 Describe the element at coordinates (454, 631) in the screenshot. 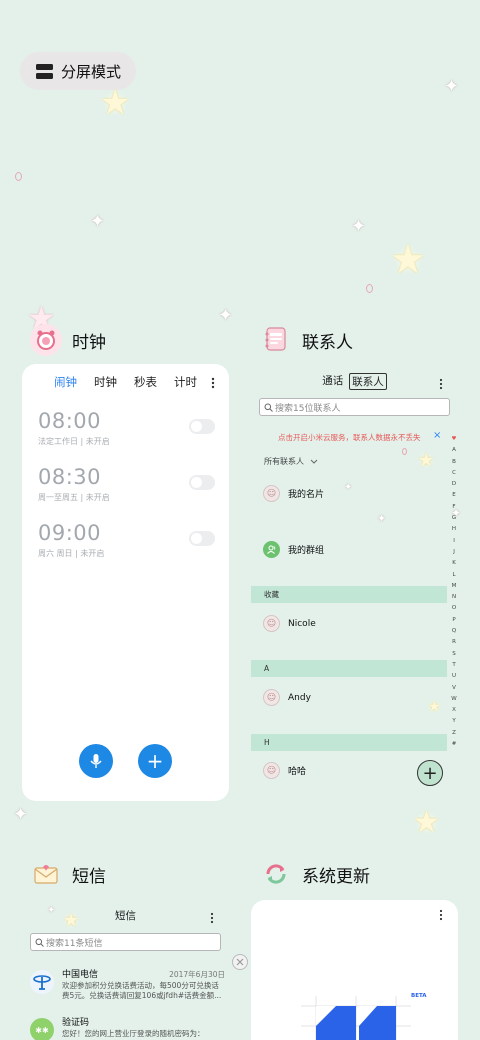

I see `alphabet-index-letter: Q` at that location.